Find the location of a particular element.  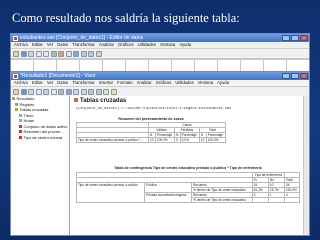

viewer-menu-formato: Formato is located at coordinates (125, 83).